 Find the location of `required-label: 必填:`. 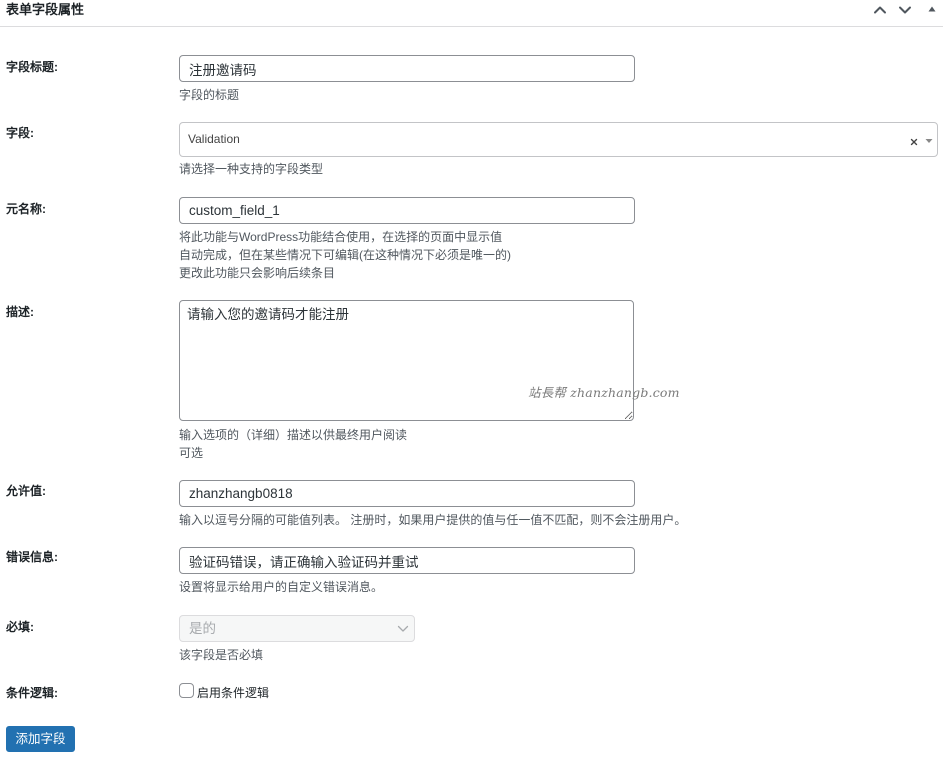

required-label: 必填: is located at coordinates (20, 627).